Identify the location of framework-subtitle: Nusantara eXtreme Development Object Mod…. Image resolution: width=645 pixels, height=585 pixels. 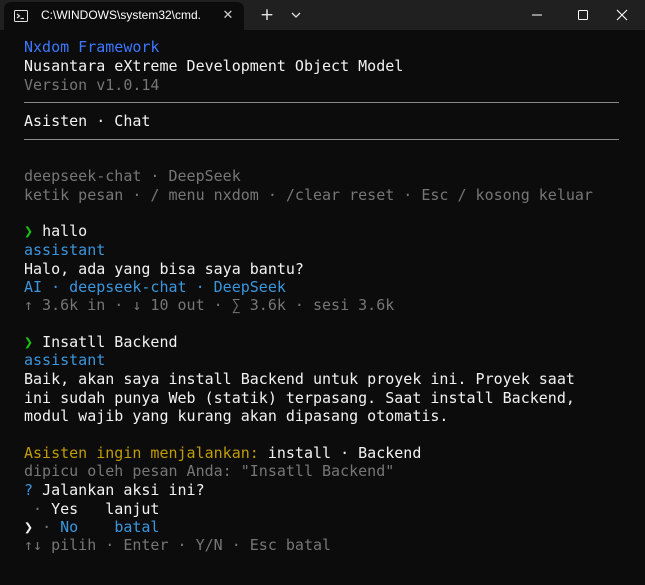
(214, 66).